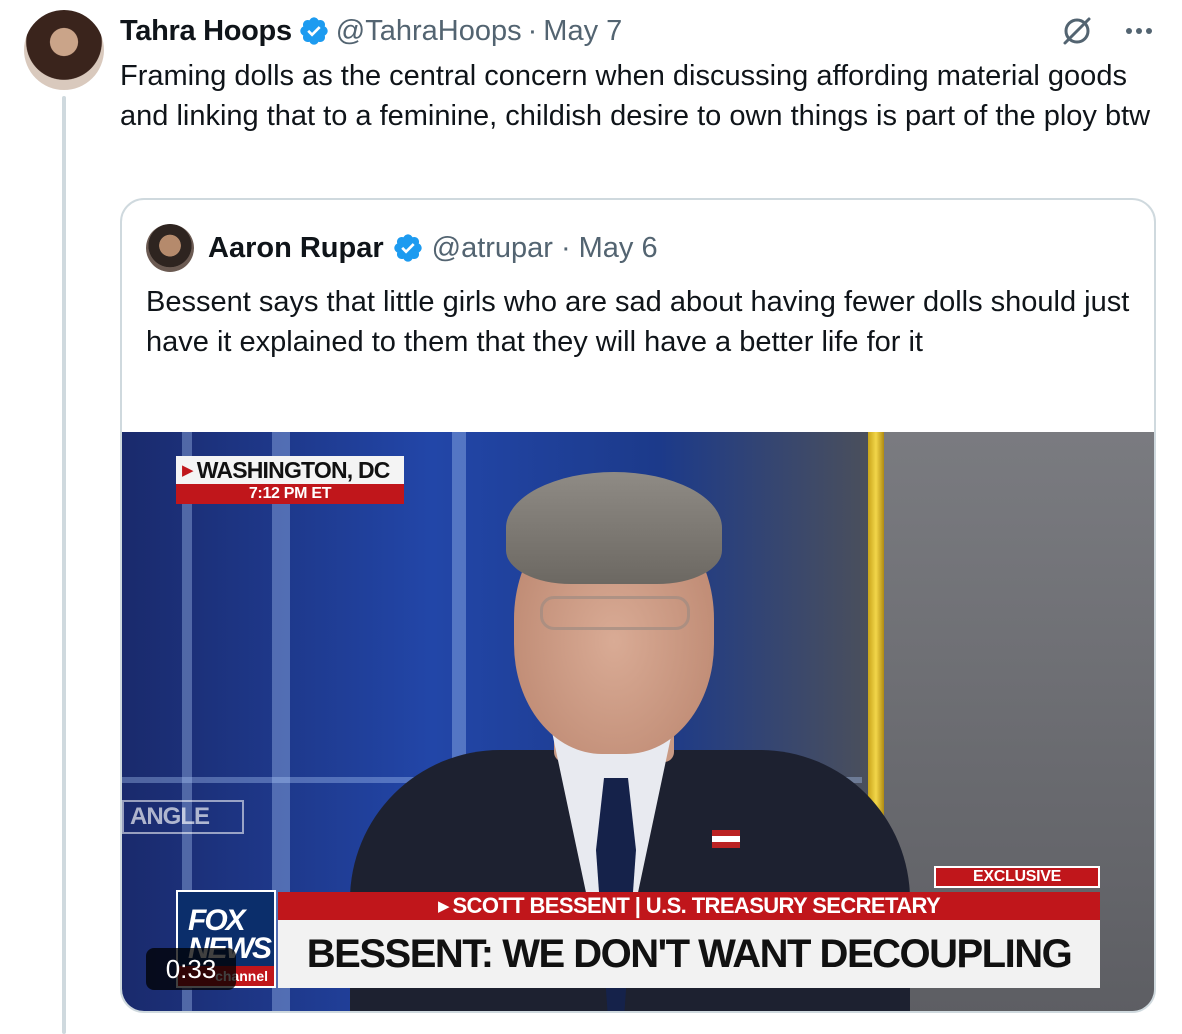  What do you see at coordinates (615, 613) in the screenshot?
I see `person-glasses` at bounding box center [615, 613].